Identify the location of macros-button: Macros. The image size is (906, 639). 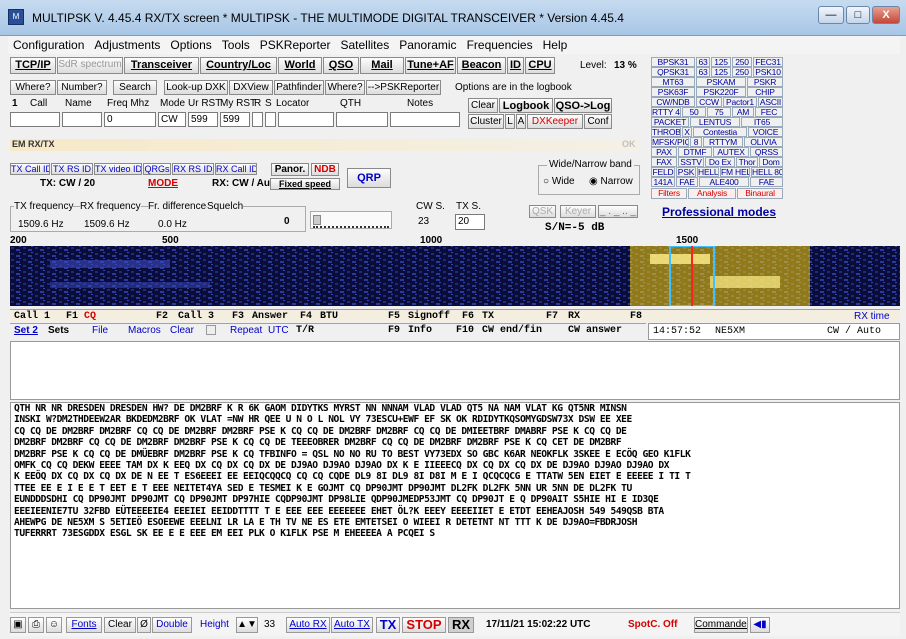
(144, 330).